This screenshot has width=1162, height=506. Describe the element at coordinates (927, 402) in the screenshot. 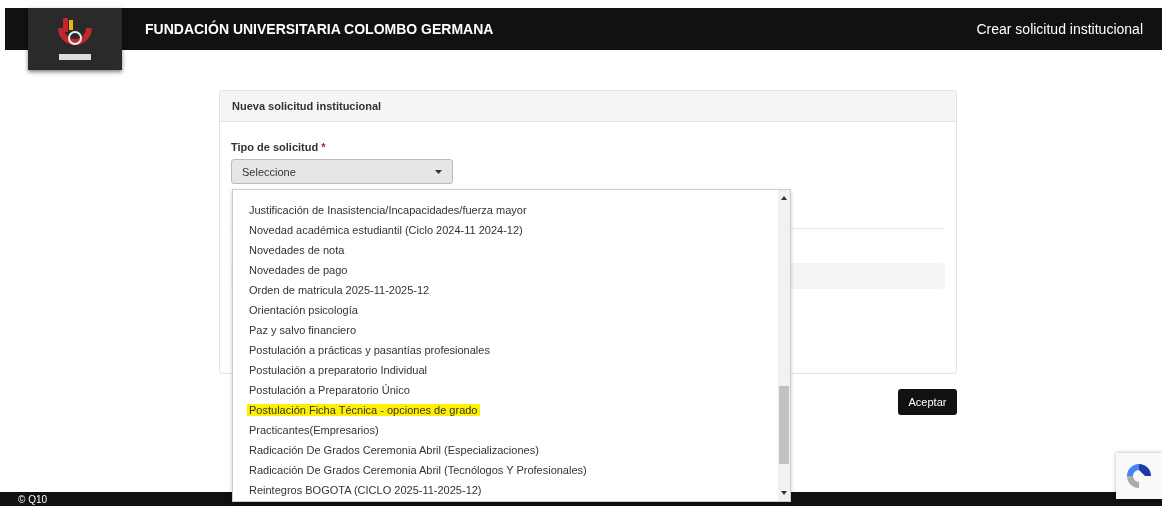

I see `accept-button: Aceptar` at that location.